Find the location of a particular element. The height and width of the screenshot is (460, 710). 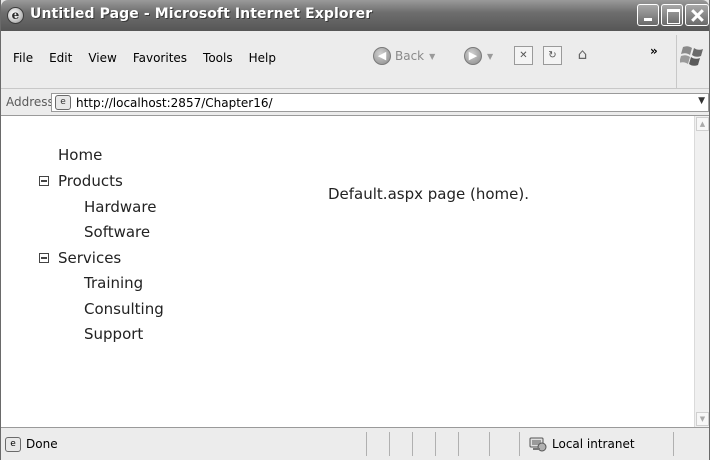

forward-dropdown-icon: ▼ is located at coordinates (490, 56).